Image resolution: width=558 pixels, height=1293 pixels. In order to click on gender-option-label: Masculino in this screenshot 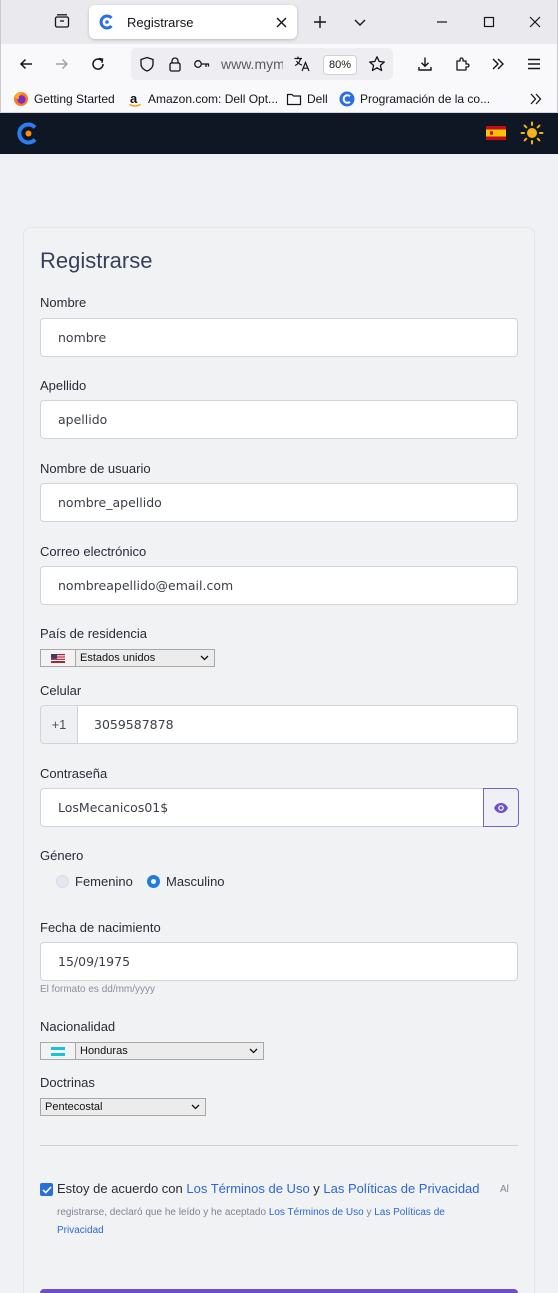, I will do `click(195, 881)`.